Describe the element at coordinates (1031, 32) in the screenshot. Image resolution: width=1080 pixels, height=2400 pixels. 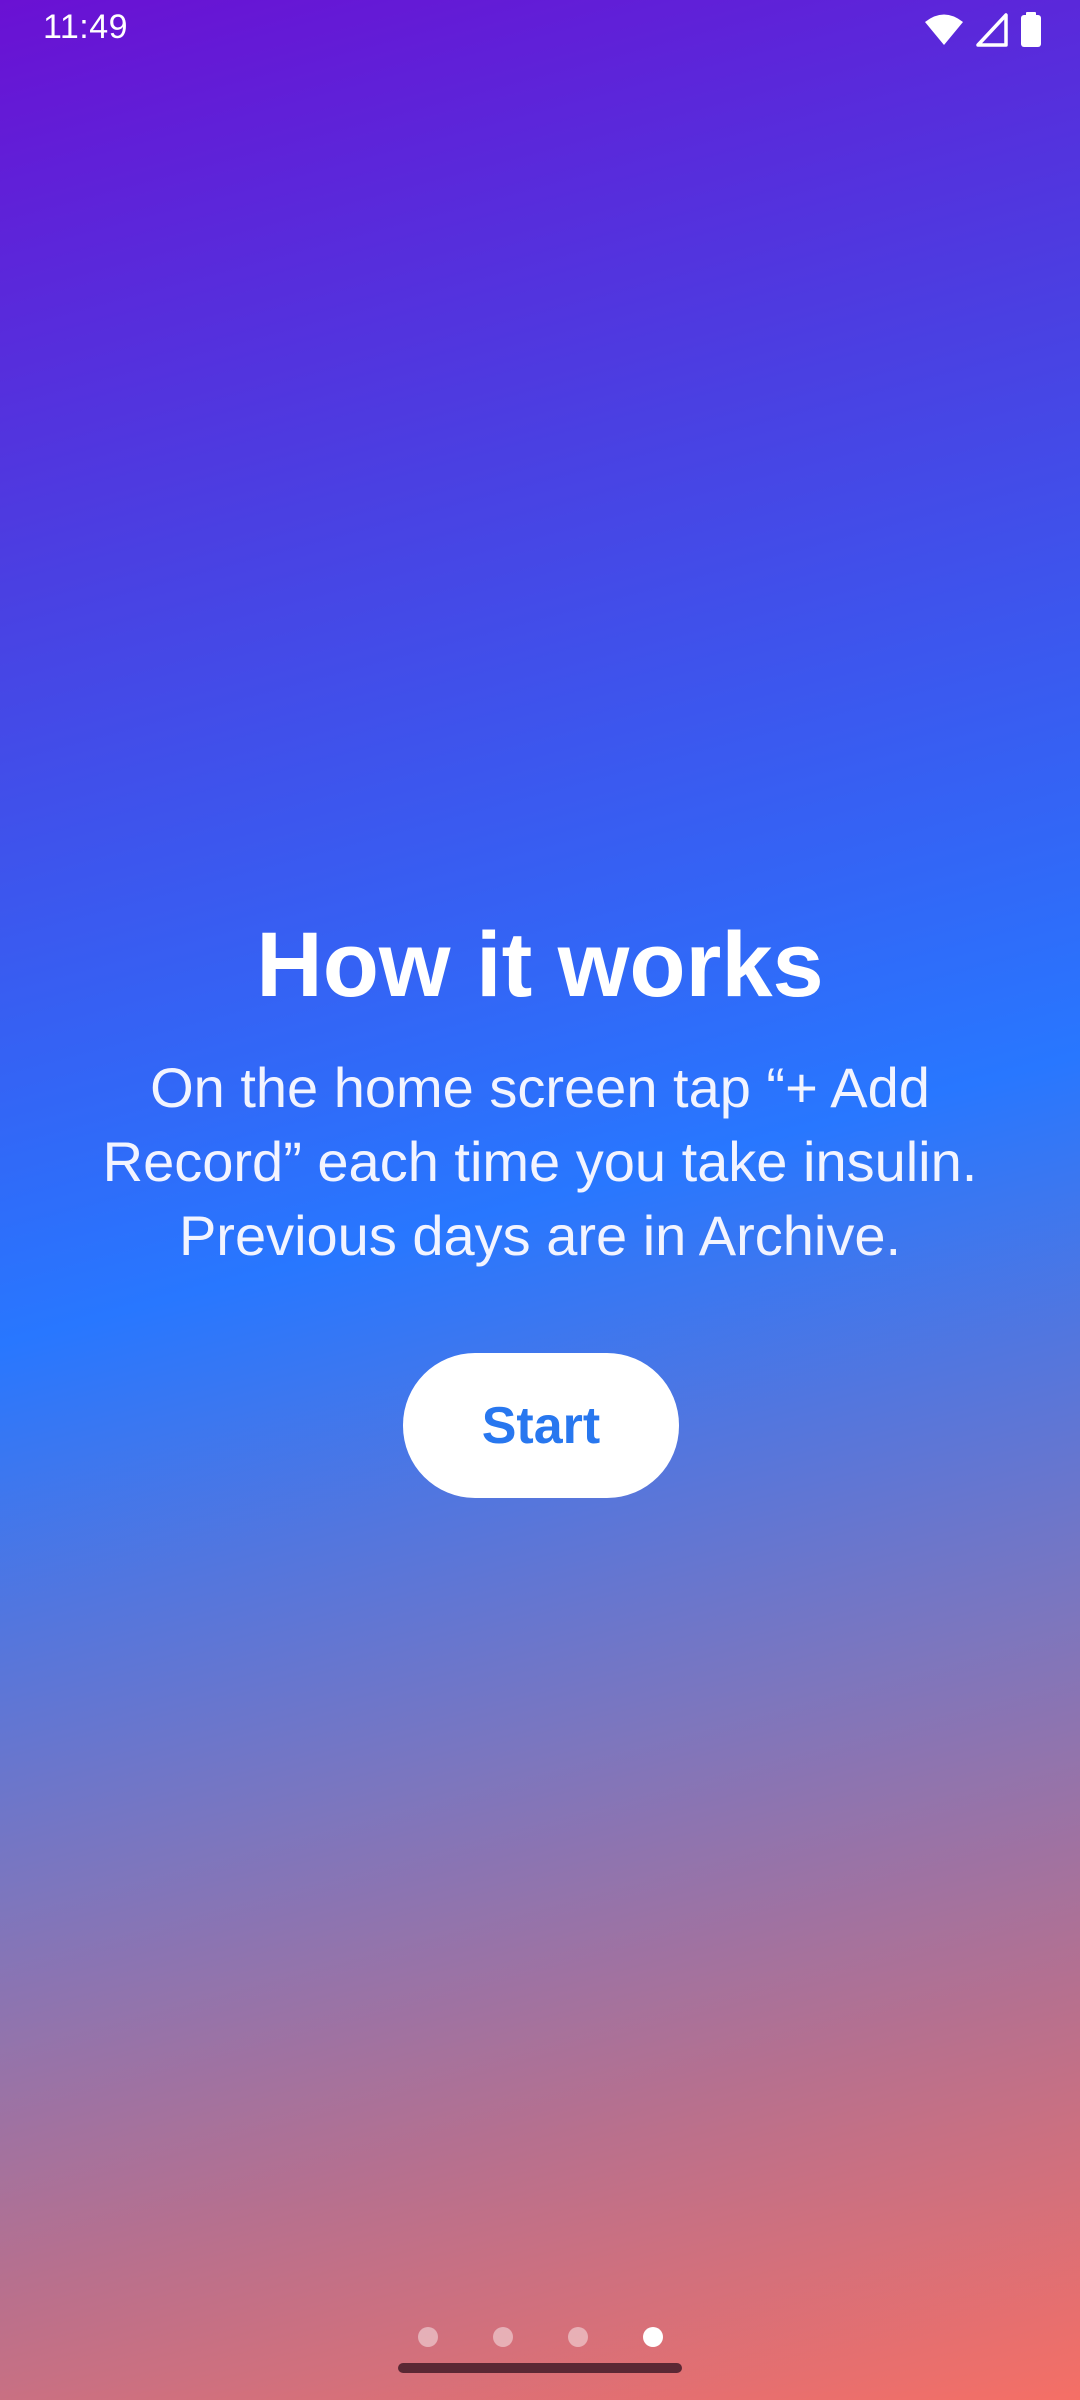
I see `battery-icon` at that location.